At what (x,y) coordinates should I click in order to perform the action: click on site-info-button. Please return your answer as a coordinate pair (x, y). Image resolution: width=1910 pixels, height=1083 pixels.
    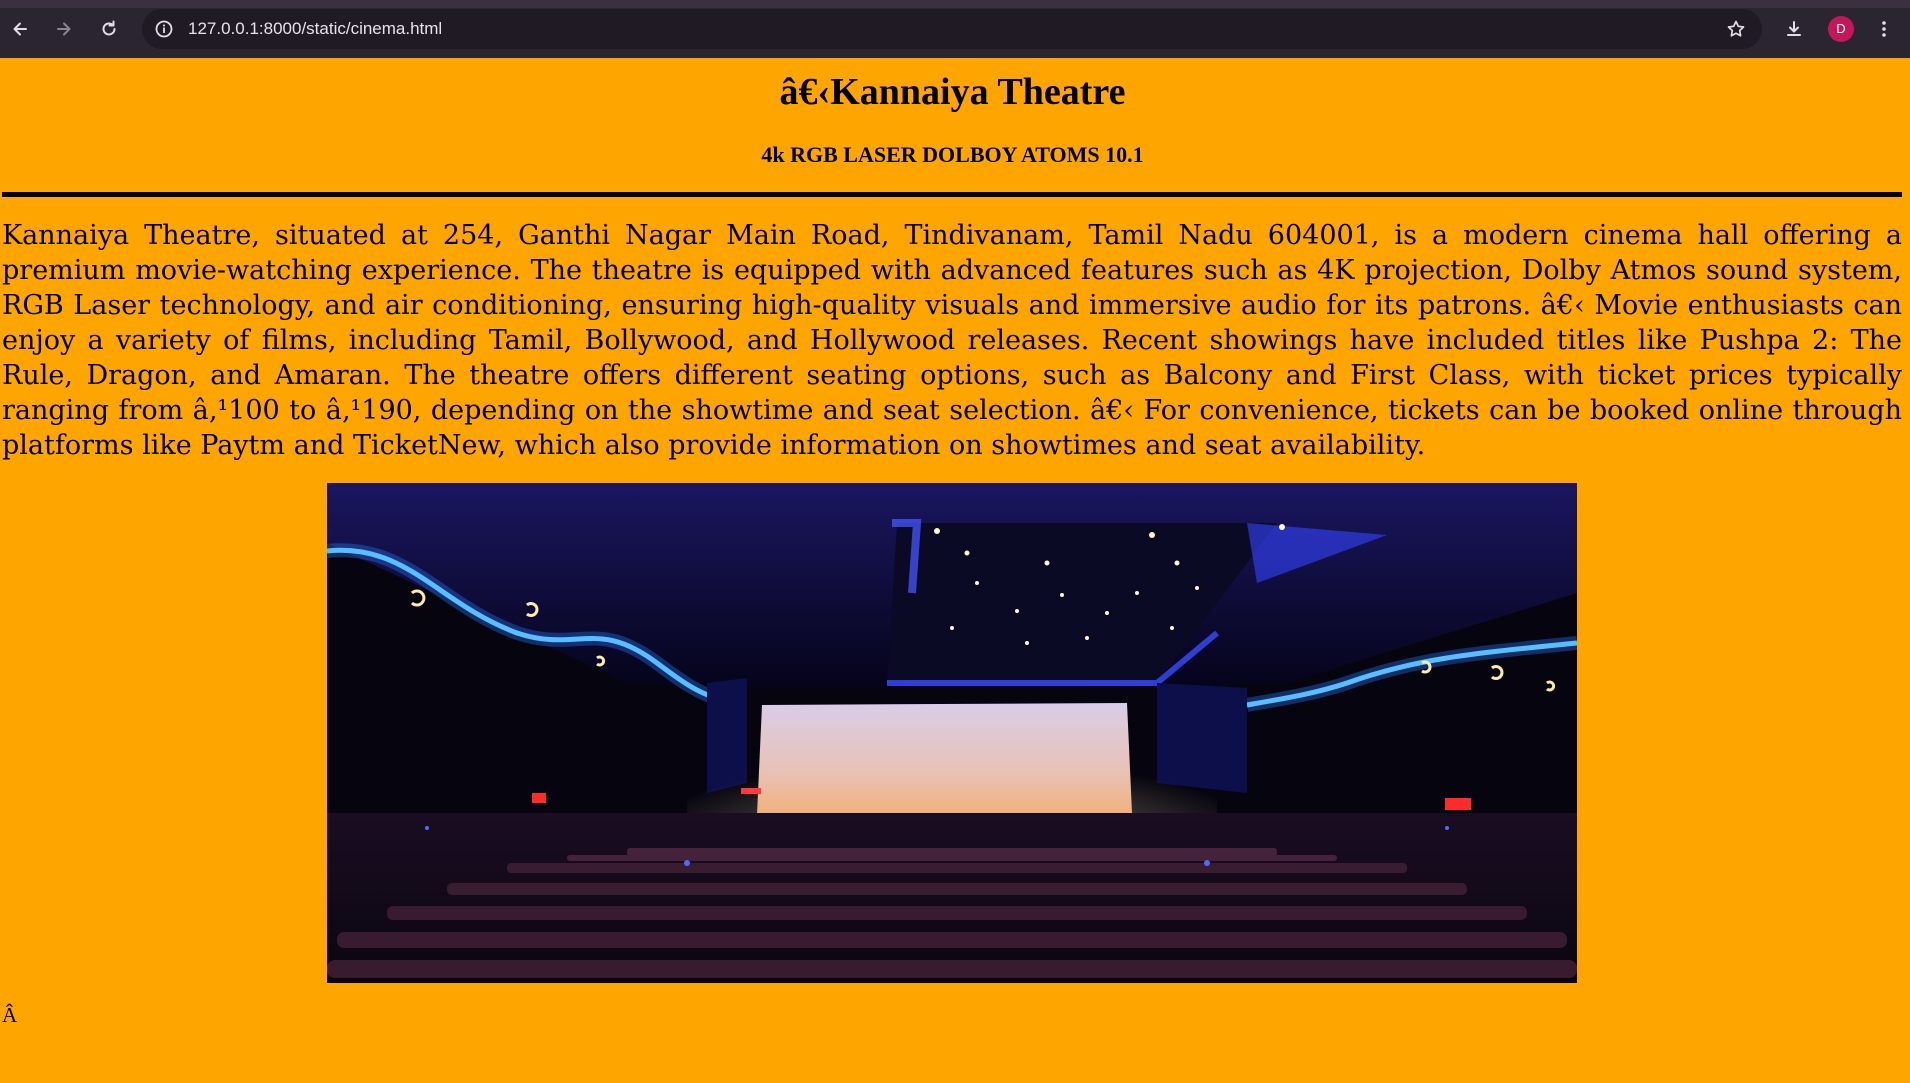
    Looking at the image, I should click on (164, 29).